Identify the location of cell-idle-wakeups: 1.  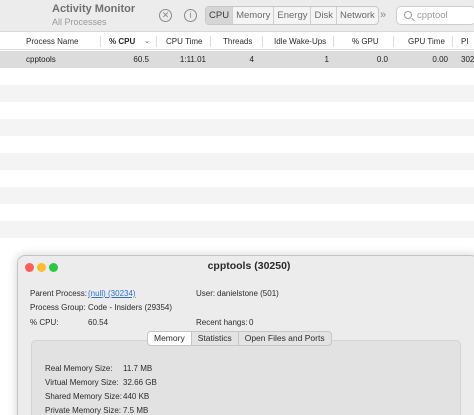
(326, 59).